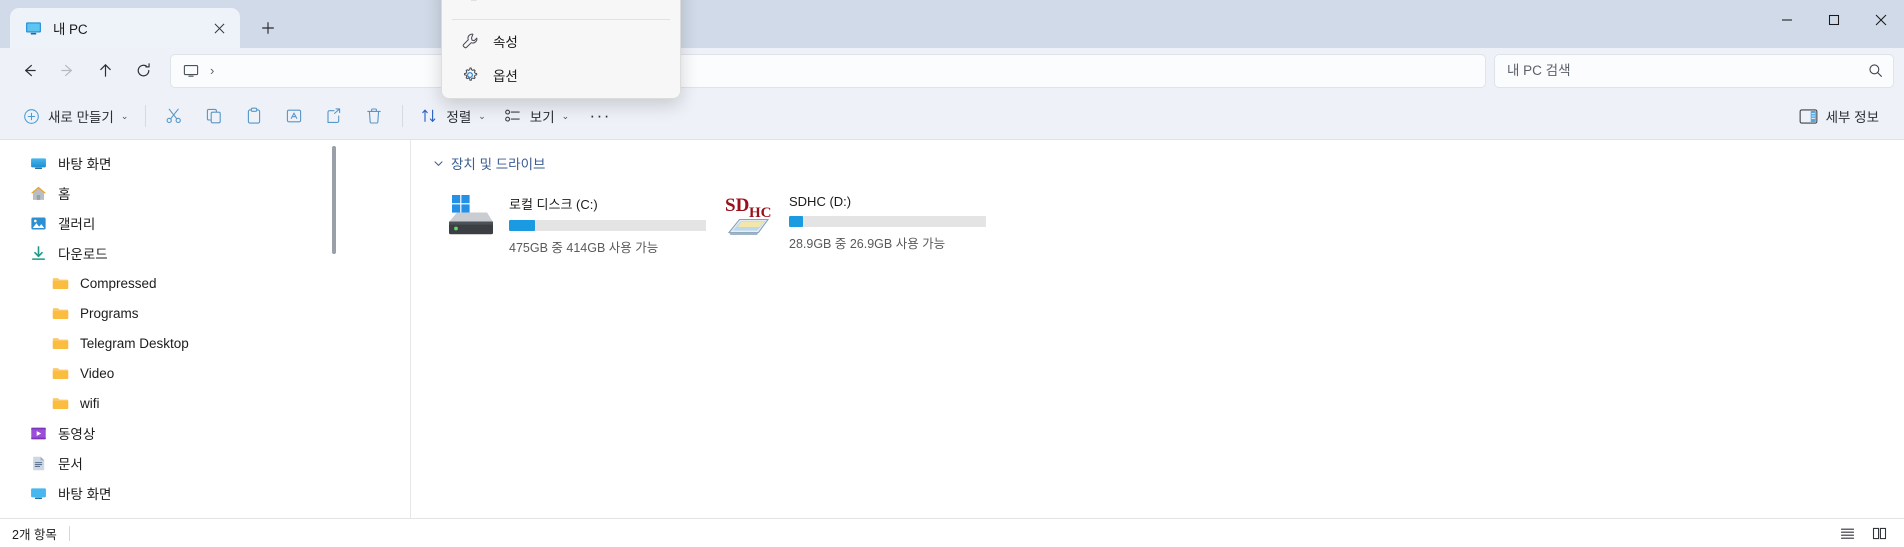 The width and height of the screenshot is (1904, 547). Describe the element at coordinates (219, 28) in the screenshot. I see `tab-close-icon` at that location.